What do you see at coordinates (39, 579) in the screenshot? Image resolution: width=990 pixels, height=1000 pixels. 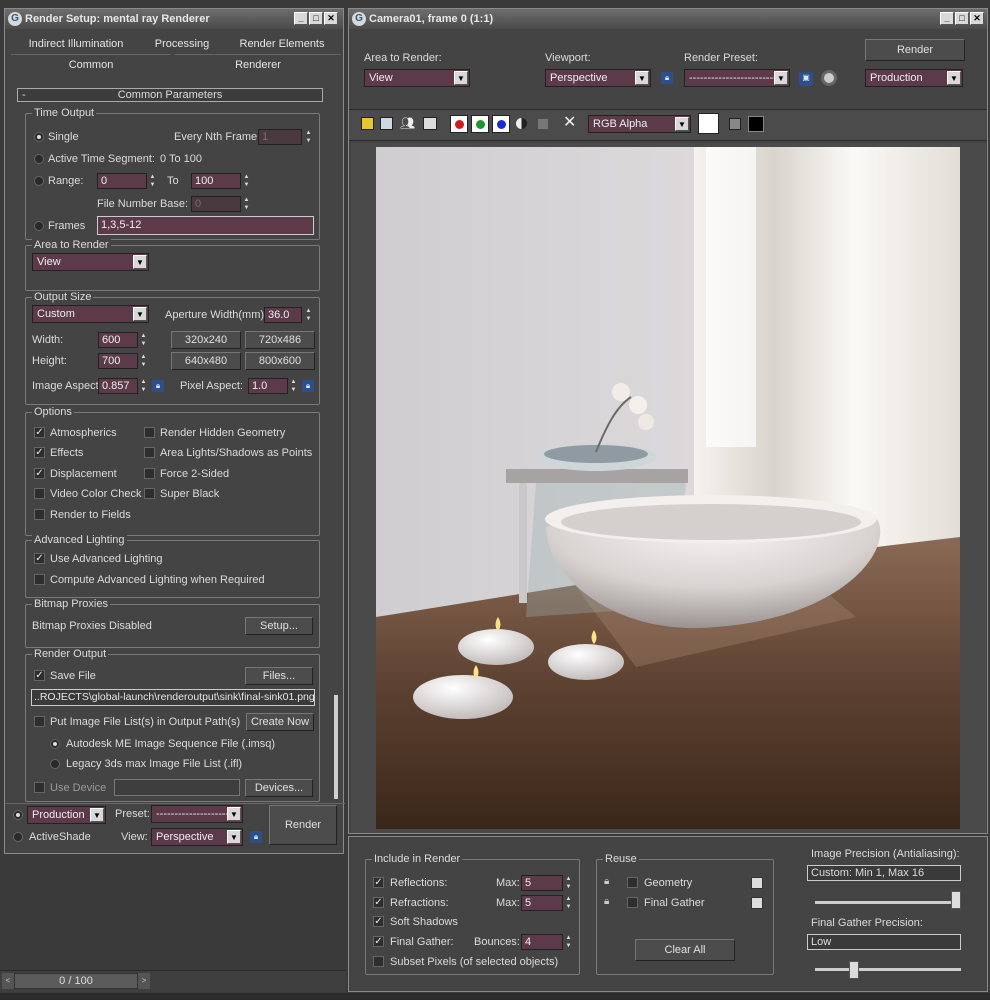 I see `compute-advanced-lighting-checkbox` at bounding box center [39, 579].